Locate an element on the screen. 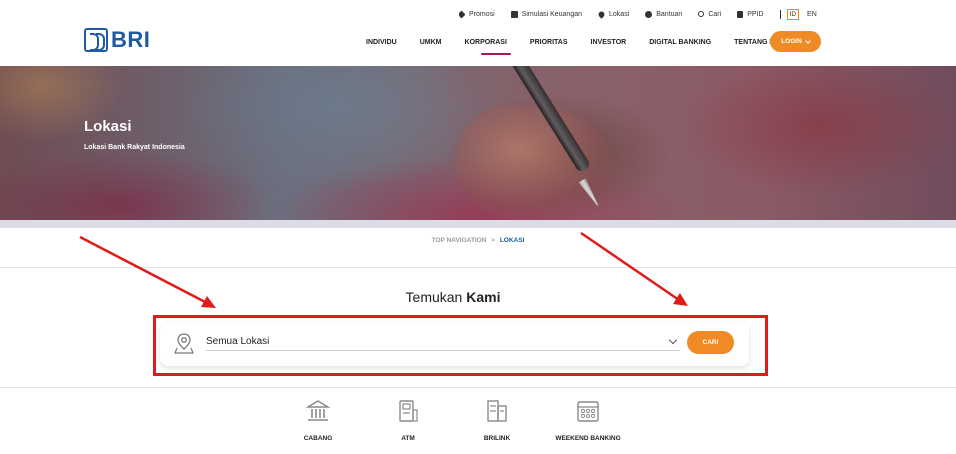 This screenshot has width=956, height=454. atm-icon is located at coordinates (408, 411).